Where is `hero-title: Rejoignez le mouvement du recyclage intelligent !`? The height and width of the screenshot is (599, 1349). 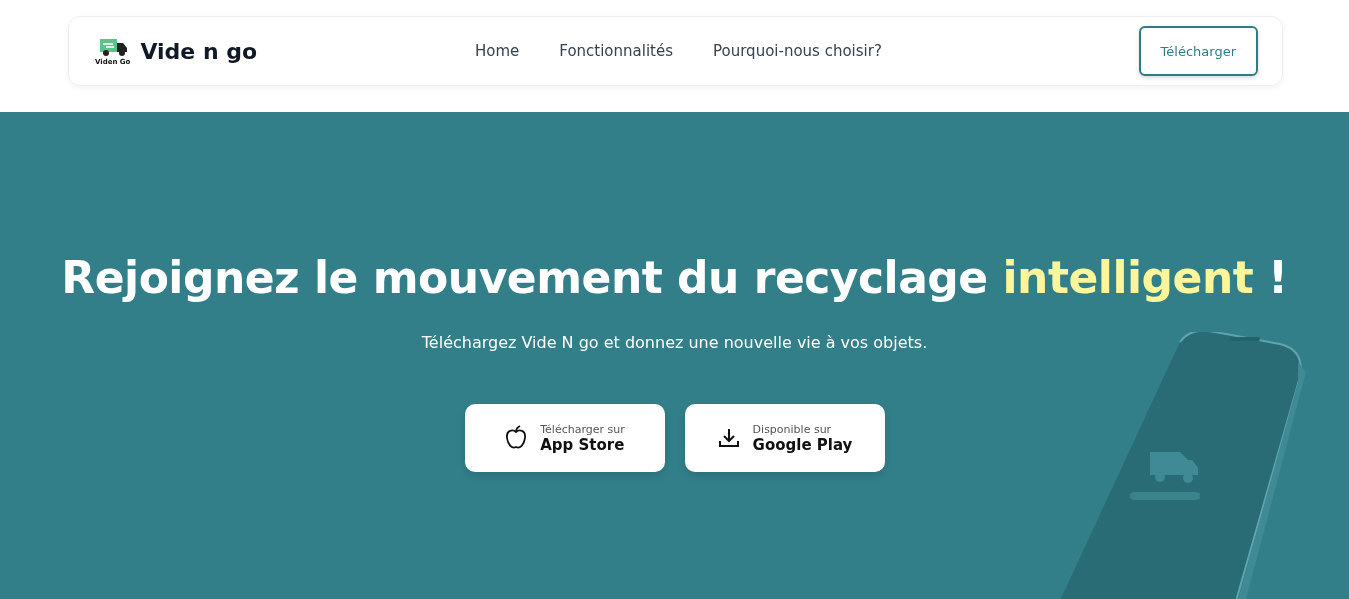 hero-title: Rejoignez le mouvement du recyclage intelligent ! is located at coordinates (674, 277).